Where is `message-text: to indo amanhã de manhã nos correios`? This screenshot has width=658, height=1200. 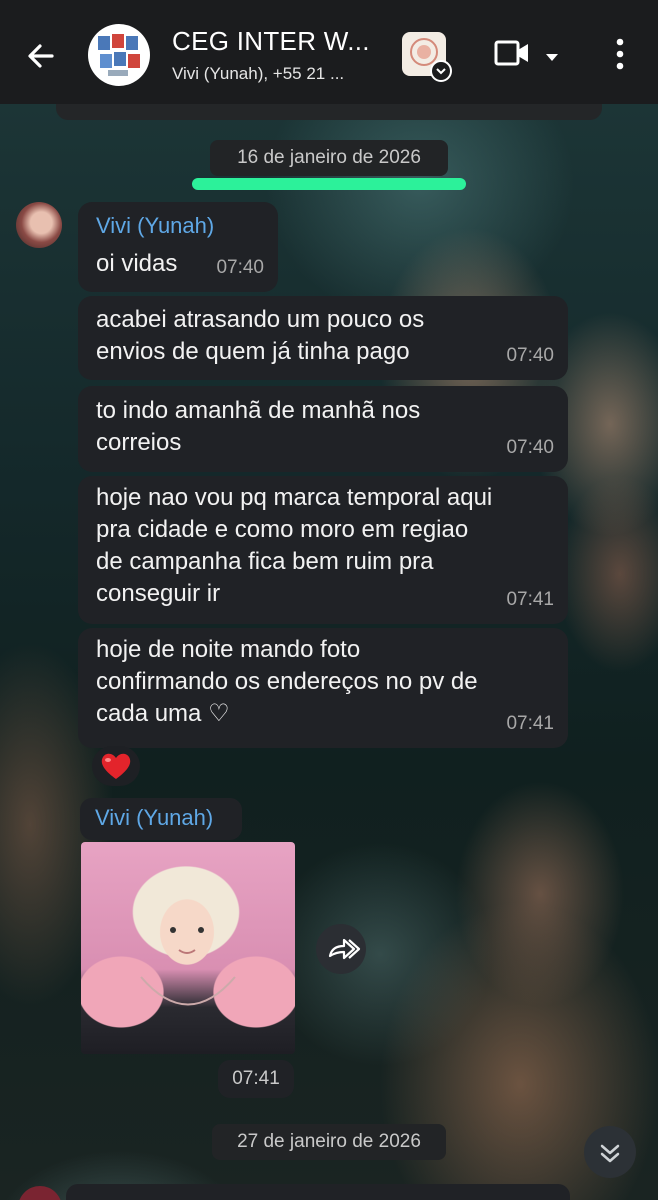 message-text: to indo amanhã de manhã nos correios is located at coordinates (258, 426).